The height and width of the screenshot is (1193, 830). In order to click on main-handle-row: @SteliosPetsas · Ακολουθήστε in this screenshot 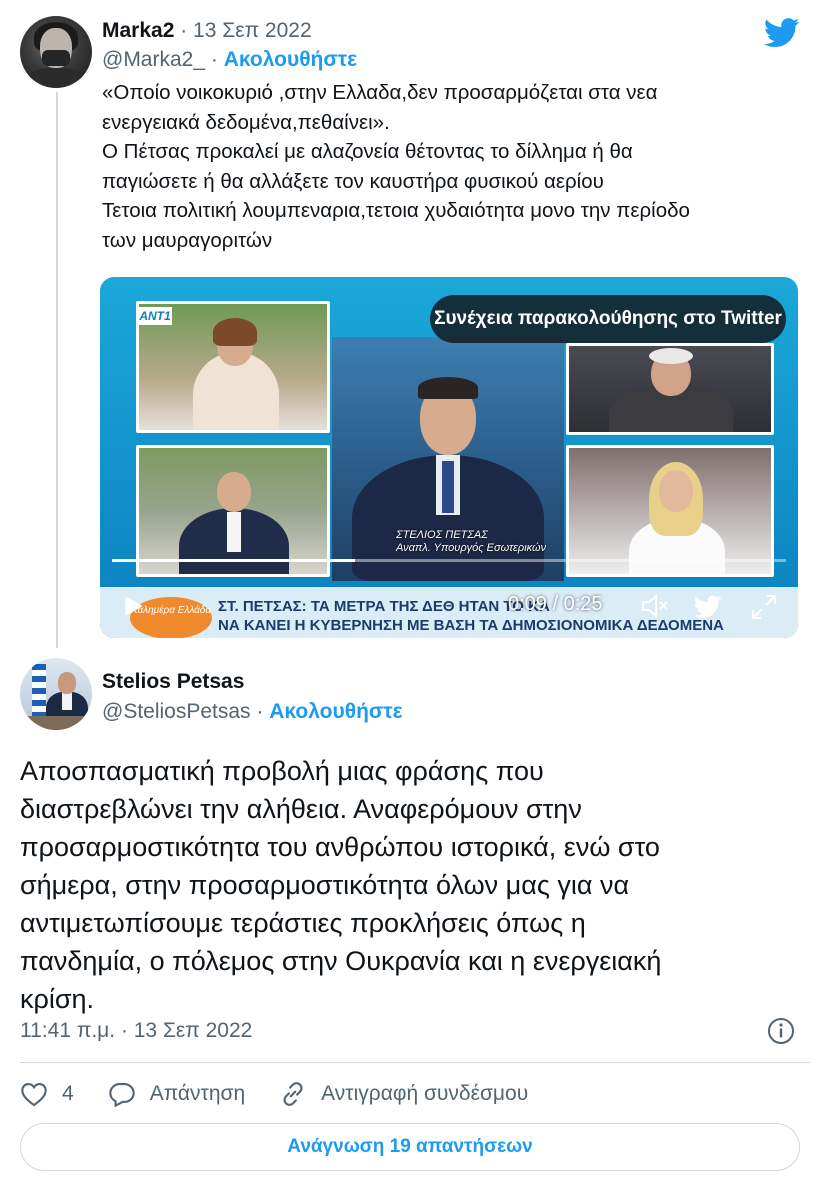, I will do `click(252, 712)`.